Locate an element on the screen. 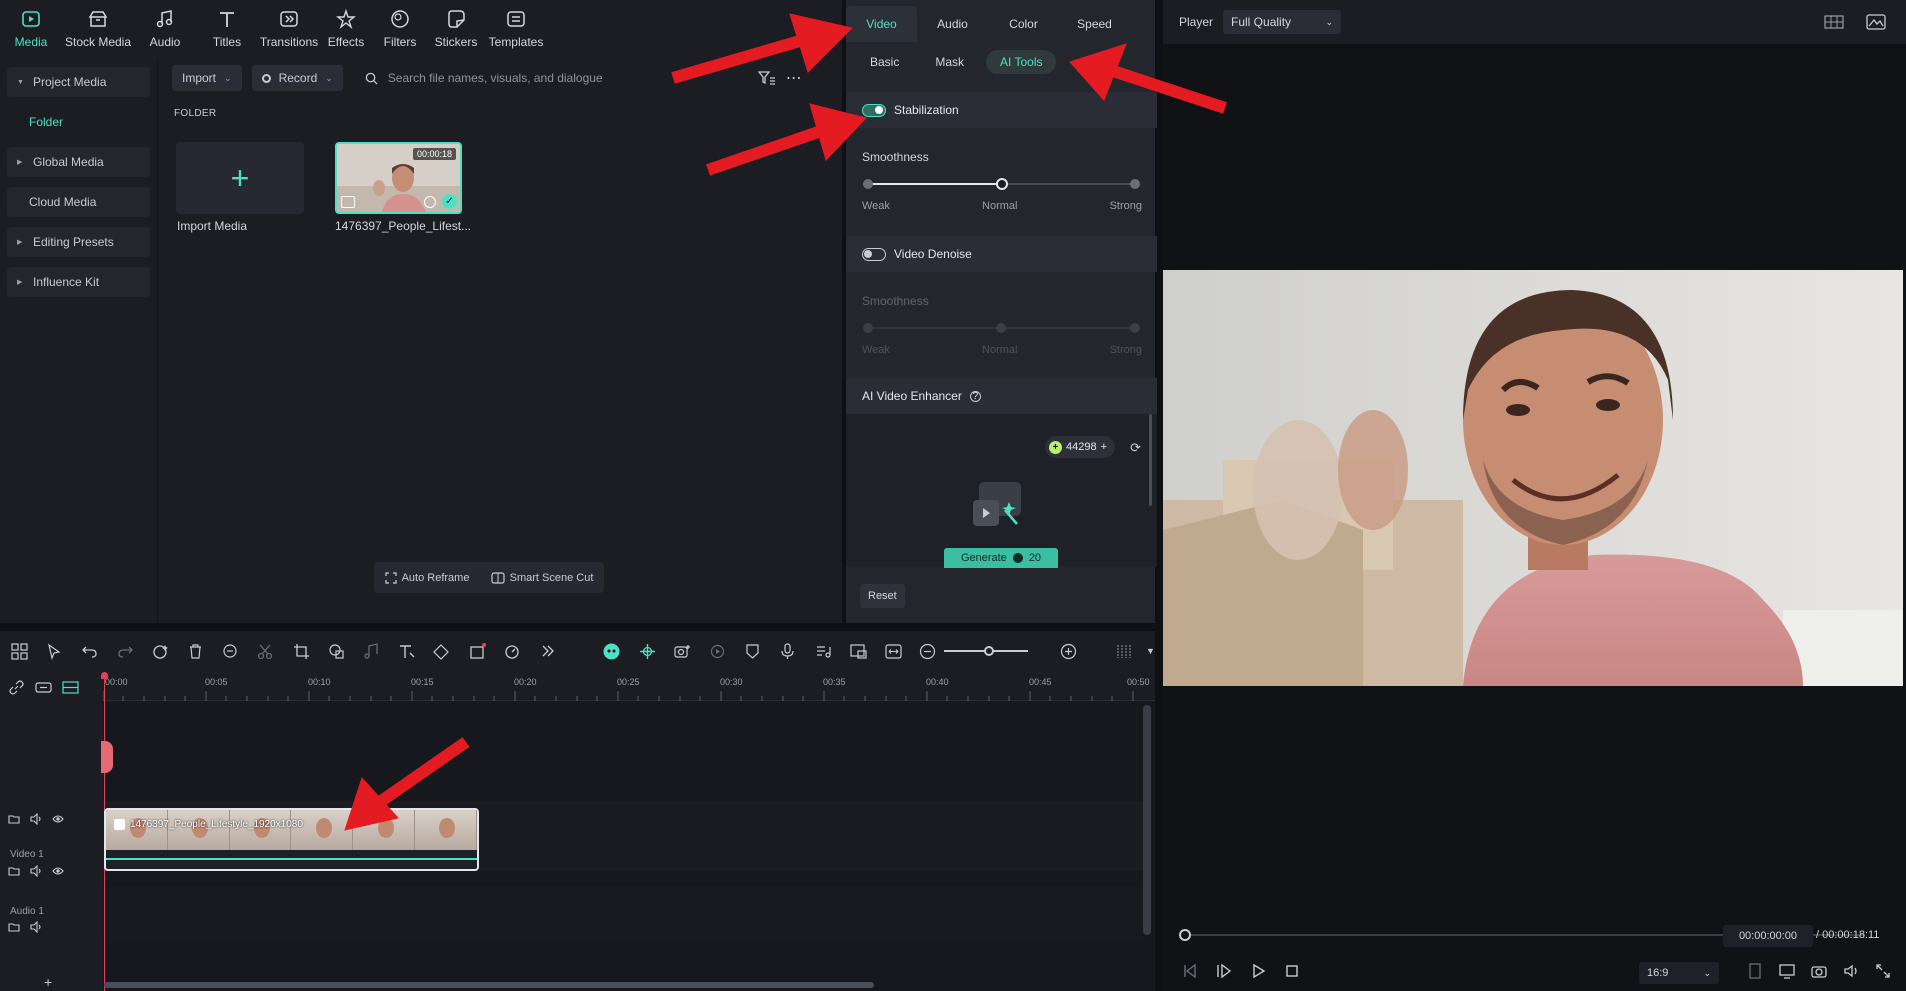 Image resolution: width=1906 pixels, height=991 pixels. split-button is located at coordinates (265, 651).